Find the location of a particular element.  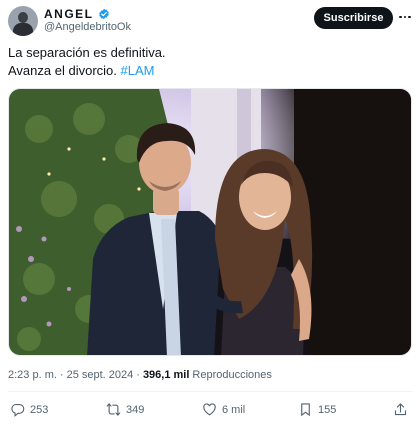

like-button: 6 mil is located at coordinates (223, 409).